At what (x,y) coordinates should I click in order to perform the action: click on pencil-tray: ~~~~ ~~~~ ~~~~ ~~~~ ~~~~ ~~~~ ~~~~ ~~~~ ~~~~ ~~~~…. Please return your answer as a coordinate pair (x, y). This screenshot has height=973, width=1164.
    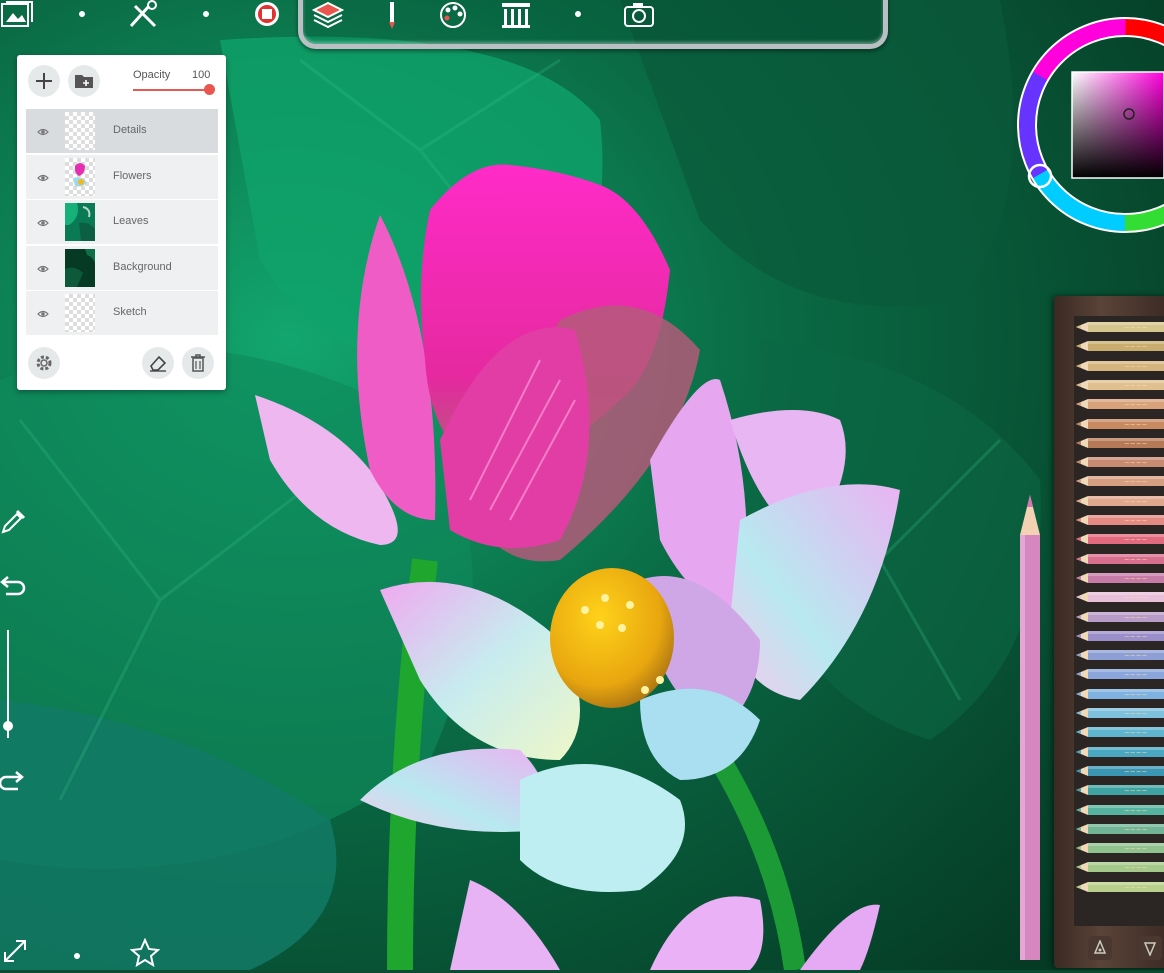
    Looking at the image, I should click on (1119, 621).